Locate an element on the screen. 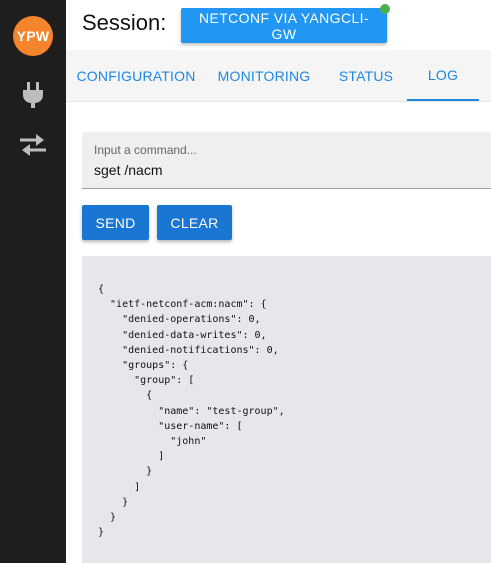  connection-status-dot is located at coordinates (385, 9).